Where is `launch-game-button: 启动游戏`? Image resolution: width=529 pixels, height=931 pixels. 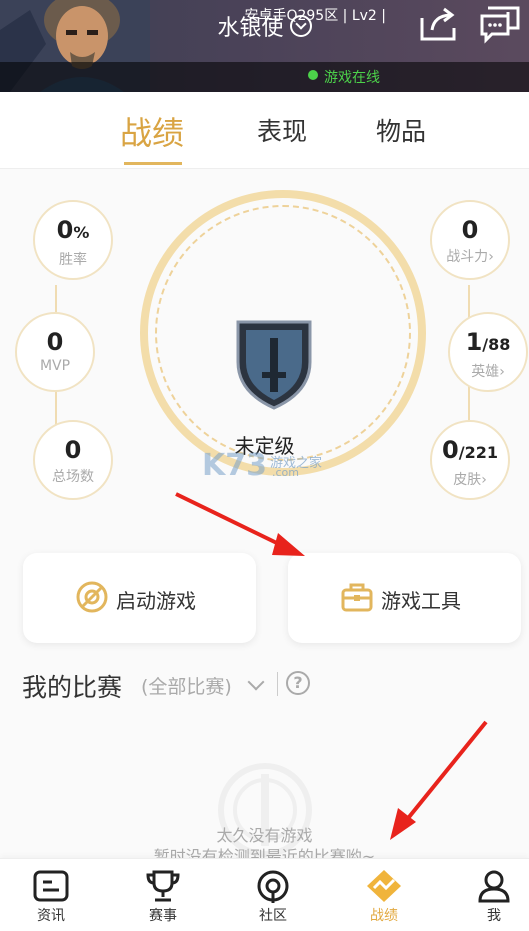
launch-game-button: 启动游戏 is located at coordinates (139, 598).